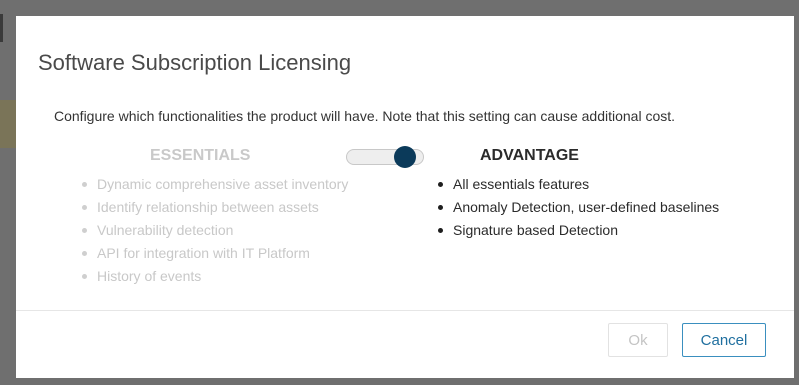 This screenshot has height=385, width=799. I want to click on dialog-title: Software Subscription Licensing, so click(195, 62).